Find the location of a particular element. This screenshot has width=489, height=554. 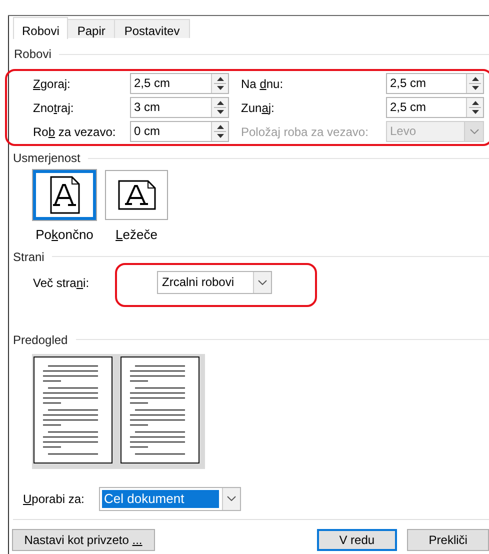

field-label: Znotraj: is located at coordinates (54, 108).